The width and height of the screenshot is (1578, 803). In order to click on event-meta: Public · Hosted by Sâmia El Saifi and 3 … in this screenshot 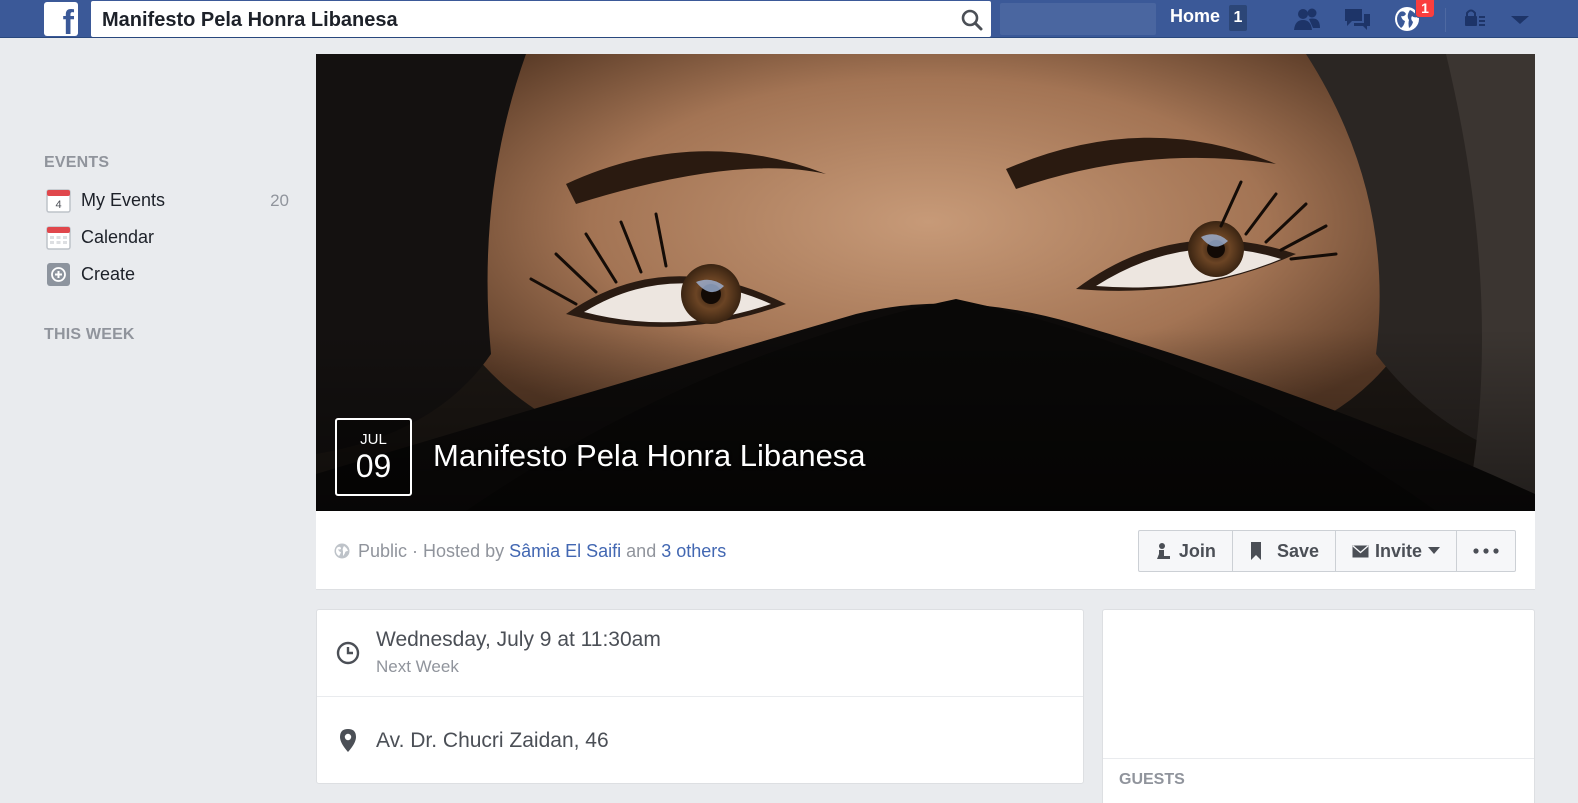, I will do `click(530, 551)`.